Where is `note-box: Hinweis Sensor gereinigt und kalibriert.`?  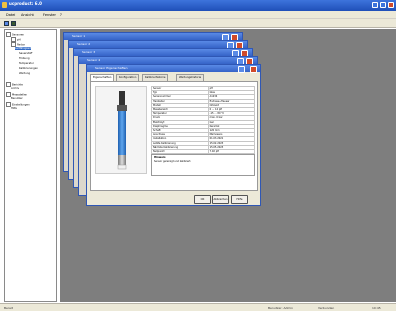
note-box: Hinweis Sensor gereinigt und kalibriert. is located at coordinates (203, 165).